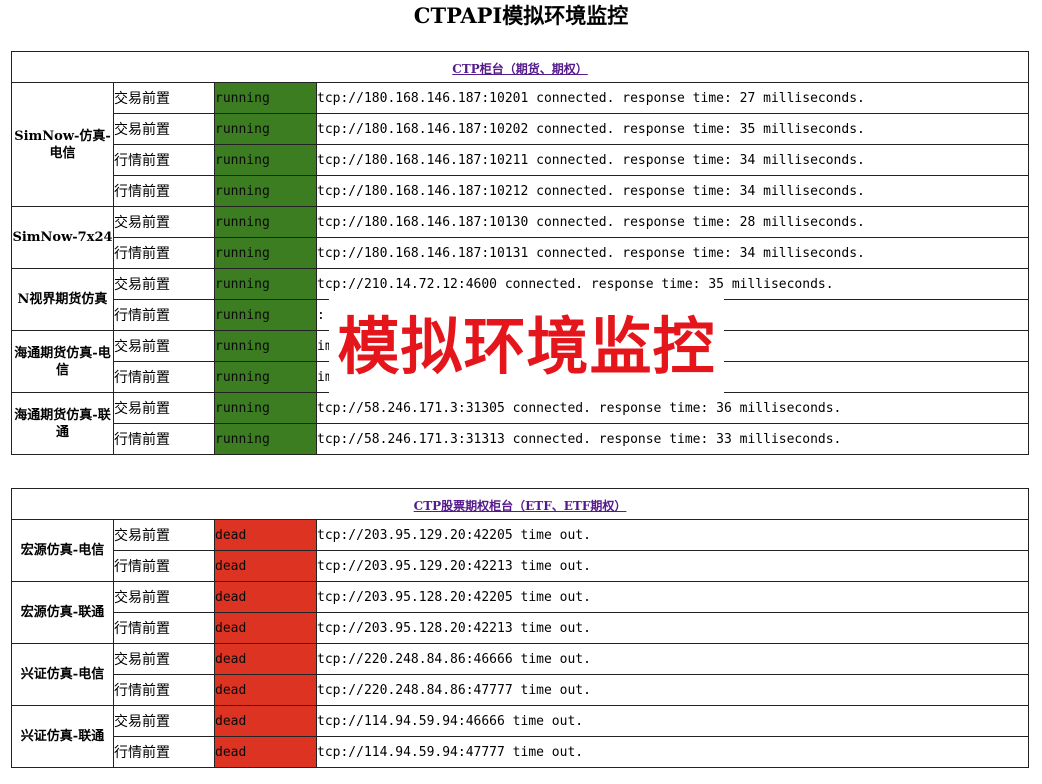 Image resolution: width=1042 pixels, height=784 pixels. I want to click on server-group-name: N视界期货仿真, so click(62, 299).